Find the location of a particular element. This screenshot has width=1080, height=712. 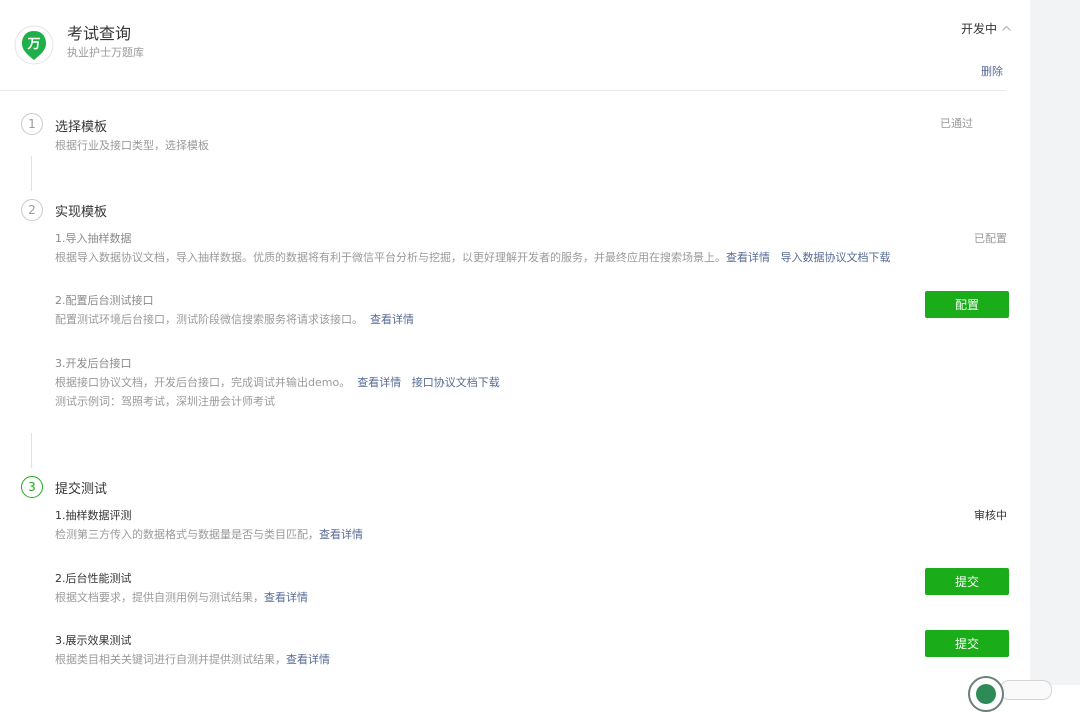

substep-3-1-description: 检测第三方传入的数据格式与数据量是否与类目匹配，查看详情 is located at coordinates (209, 534).